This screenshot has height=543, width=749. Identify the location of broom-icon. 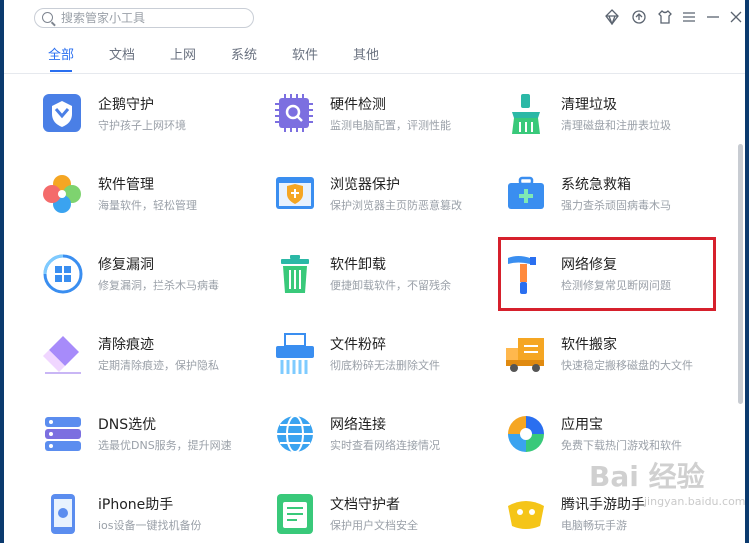
(526, 114).